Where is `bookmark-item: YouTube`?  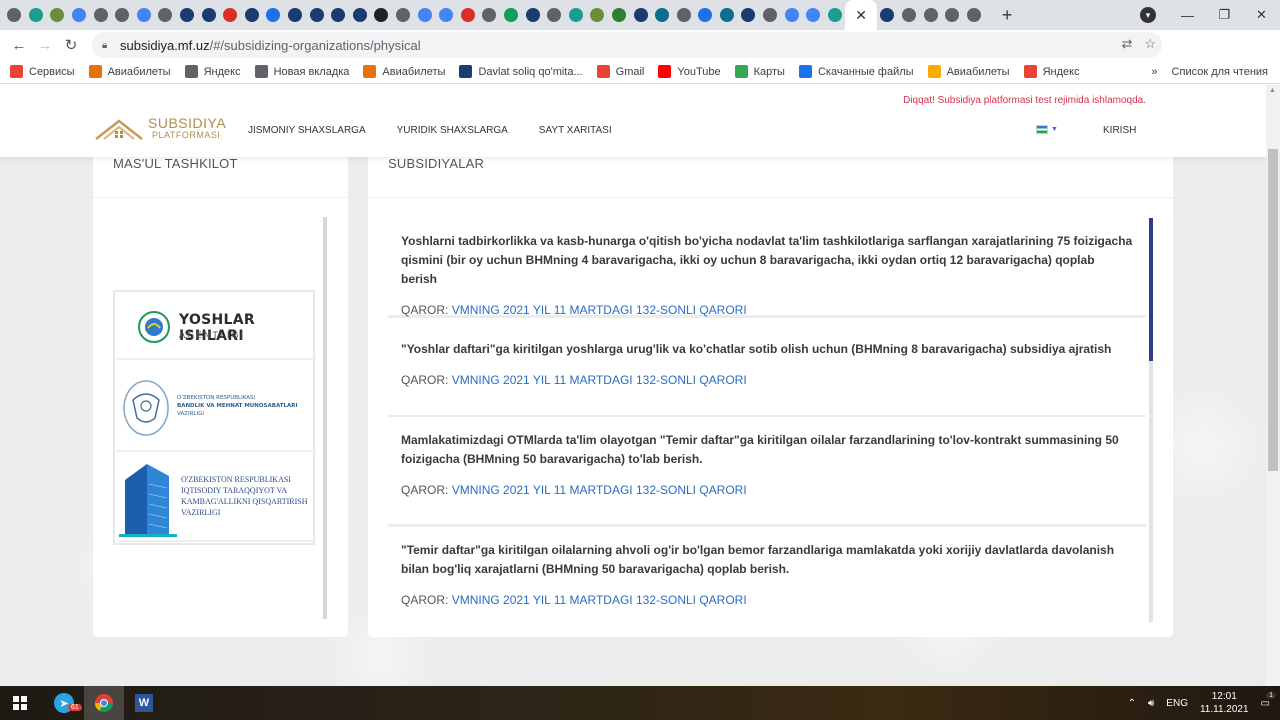 bookmark-item: YouTube is located at coordinates (689, 71).